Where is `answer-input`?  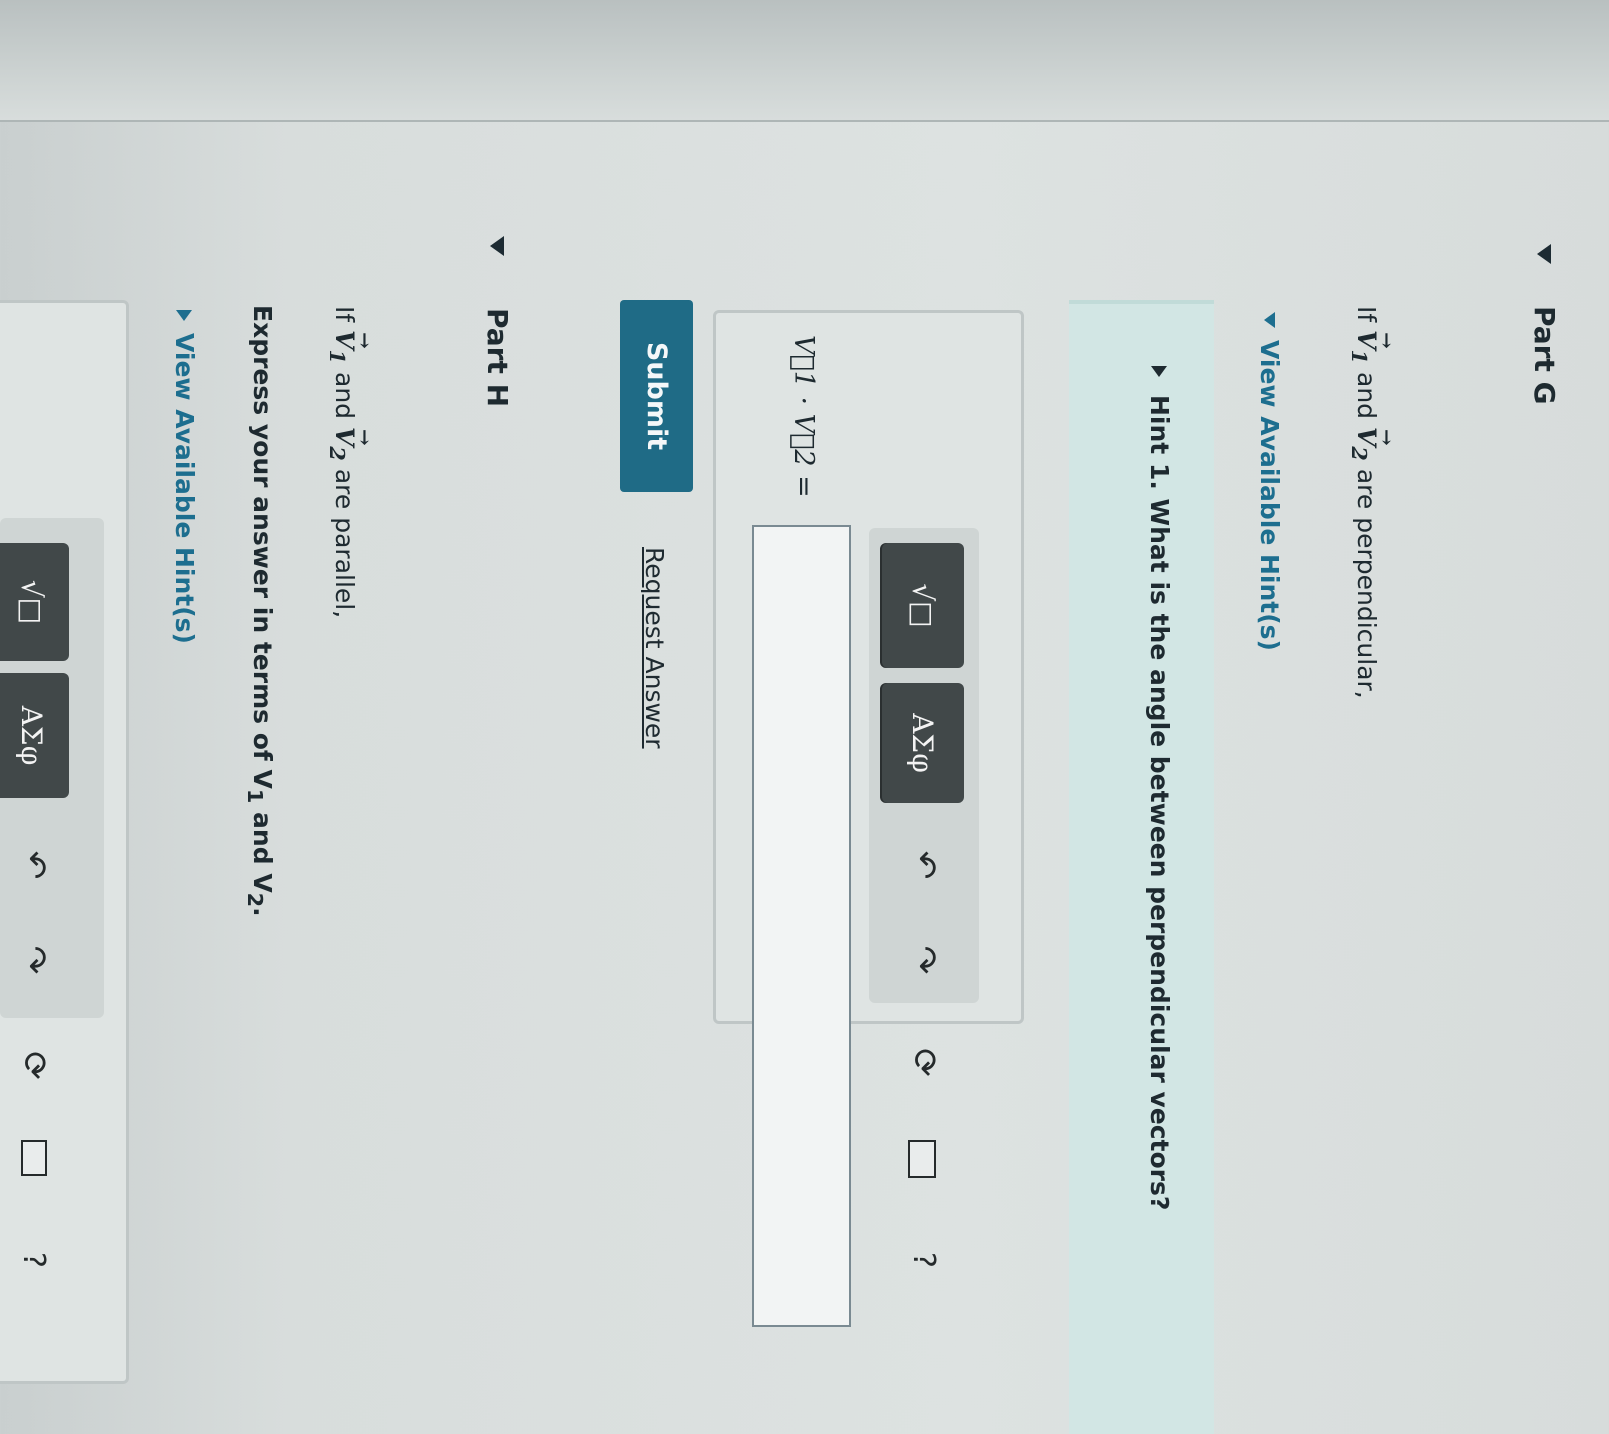 answer-input is located at coordinates (801, 926).